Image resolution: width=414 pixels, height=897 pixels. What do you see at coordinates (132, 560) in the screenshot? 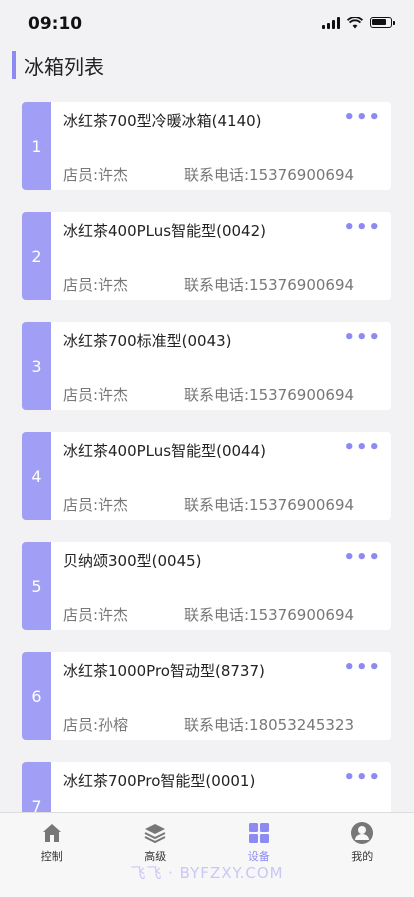
I see `fridge-name: 贝纳颂300型(0045)` at bounding box center [132, 560].